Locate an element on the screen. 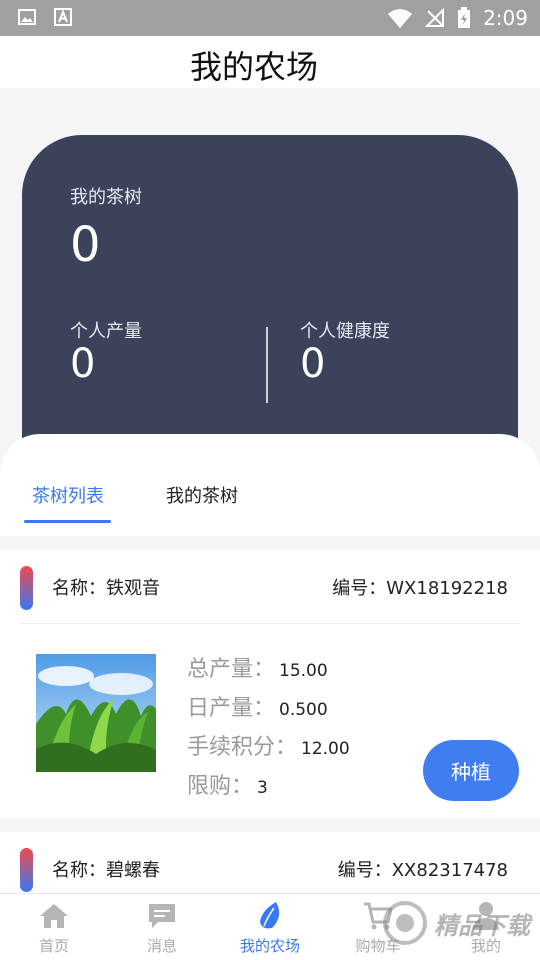 Image resolution: width=540 pixels, height=960 pixels. nav-home: 首页 is located at coordinates (54, 927).